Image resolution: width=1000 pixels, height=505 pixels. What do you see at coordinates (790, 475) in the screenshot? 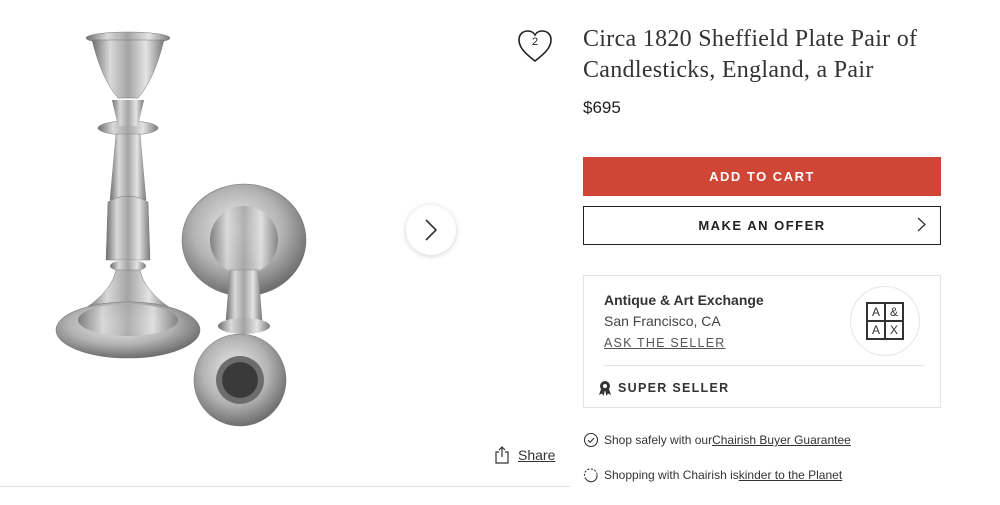
I see `kinder-to-planet-link: kinder to the Planet` at bounding box center [790, 475].